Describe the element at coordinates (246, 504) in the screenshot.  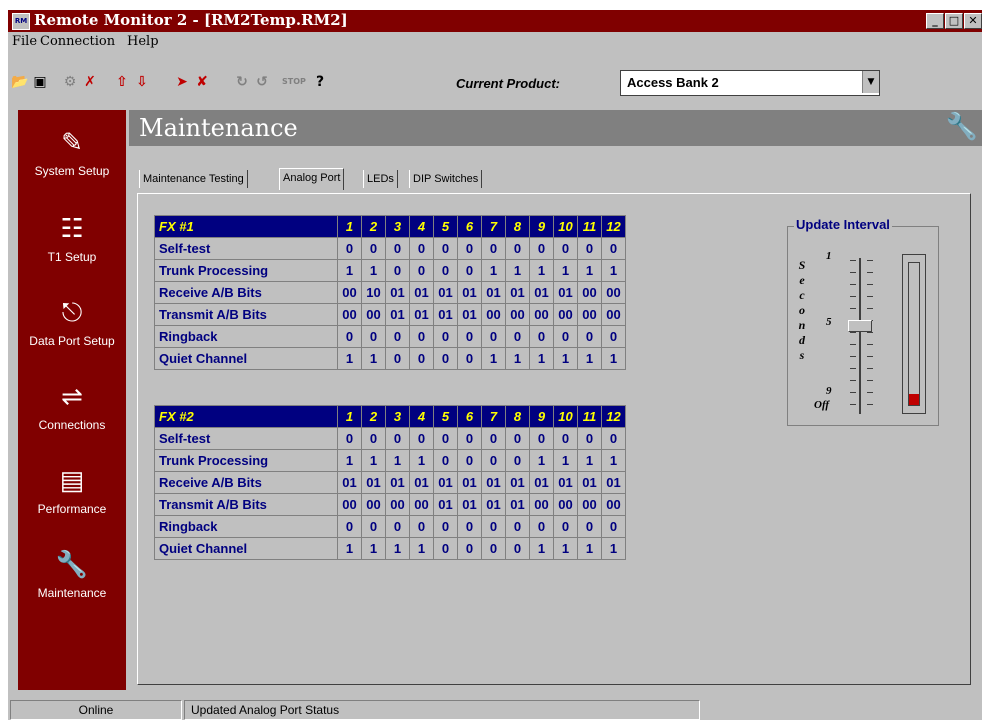
I see `row-label: Transmit A/B Bits` at that location.